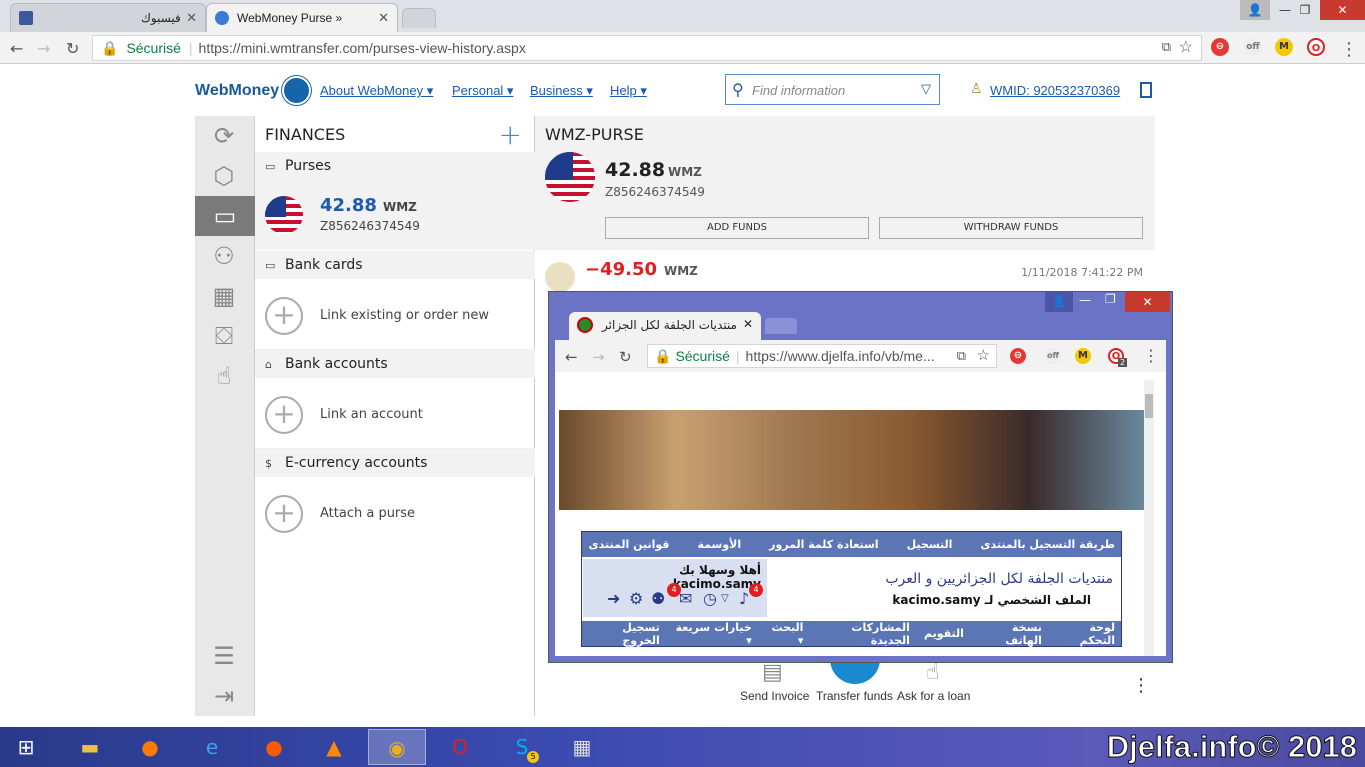 The height and width of the screenshot is (767, 1365). Describe the element at coordinates (737, 228) in the screenshot. I see `add-funds-button: ADD FUNDS` at that location.